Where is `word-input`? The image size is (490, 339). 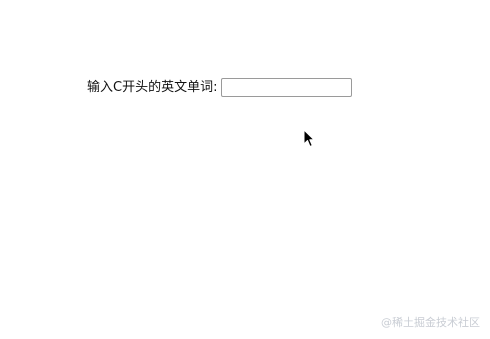 word-input is located at coordinates (287, 87).